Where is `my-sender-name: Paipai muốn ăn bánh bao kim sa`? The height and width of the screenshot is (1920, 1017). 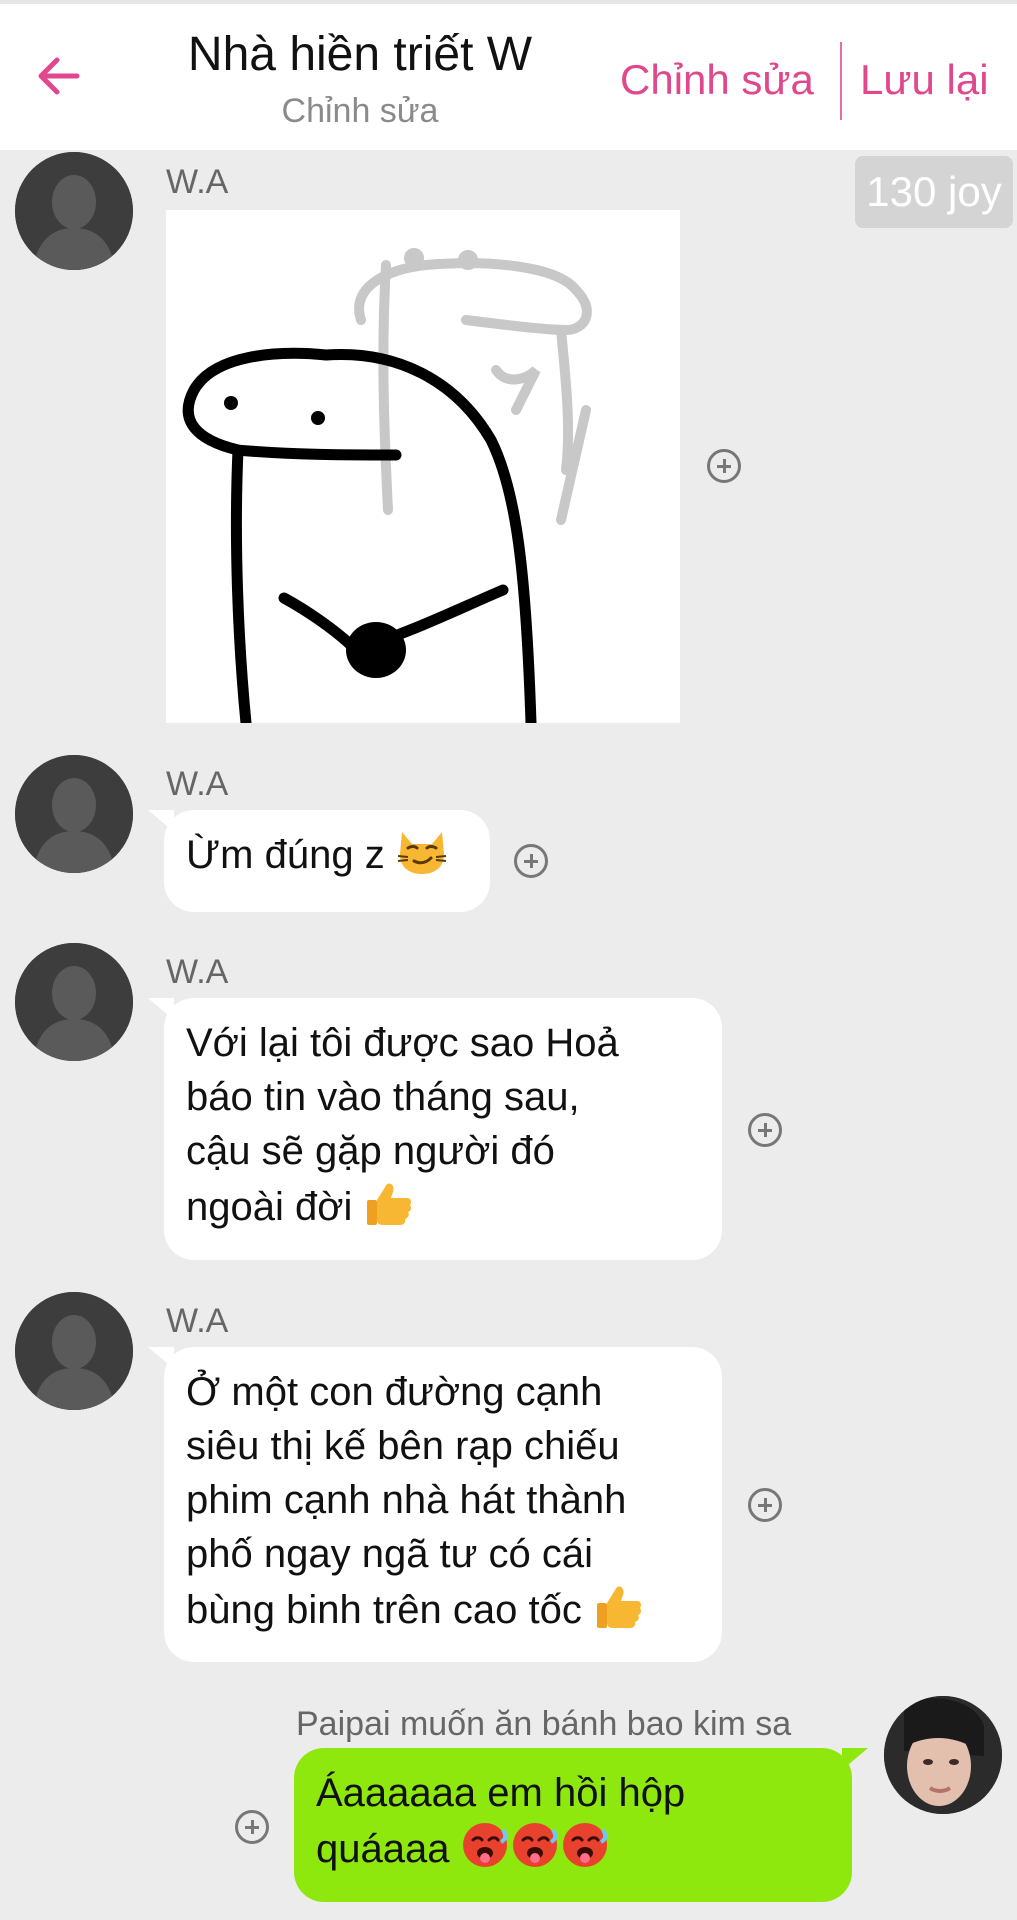 my-sender-name: Paipai muốn ăn bánh bao kim sa is located at coordinates (544, 1724).